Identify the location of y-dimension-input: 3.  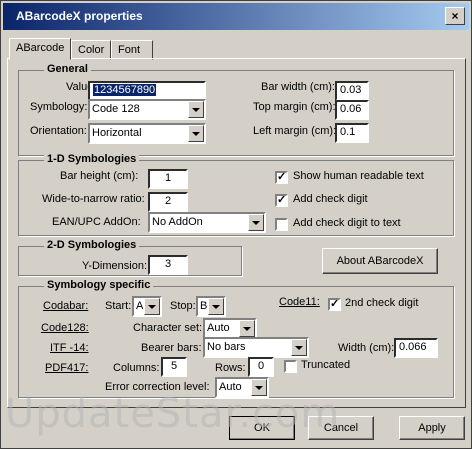
(168, 265).